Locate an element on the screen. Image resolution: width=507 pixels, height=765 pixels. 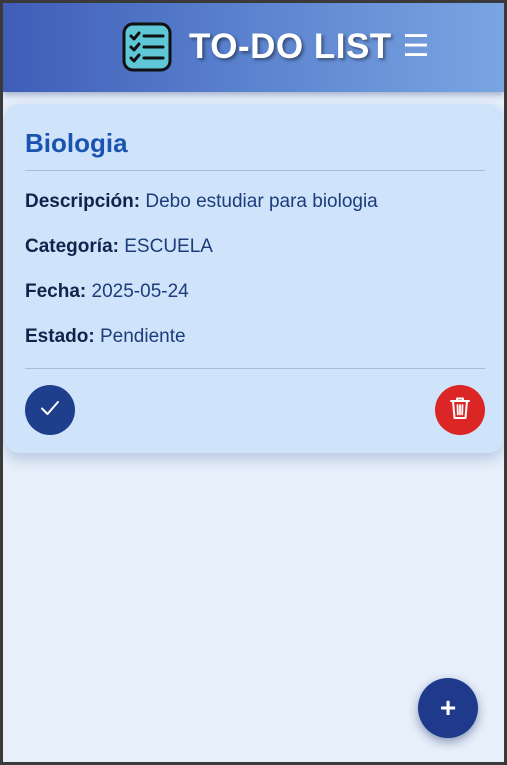
card-divider-top is located at coordinates (255, 170).